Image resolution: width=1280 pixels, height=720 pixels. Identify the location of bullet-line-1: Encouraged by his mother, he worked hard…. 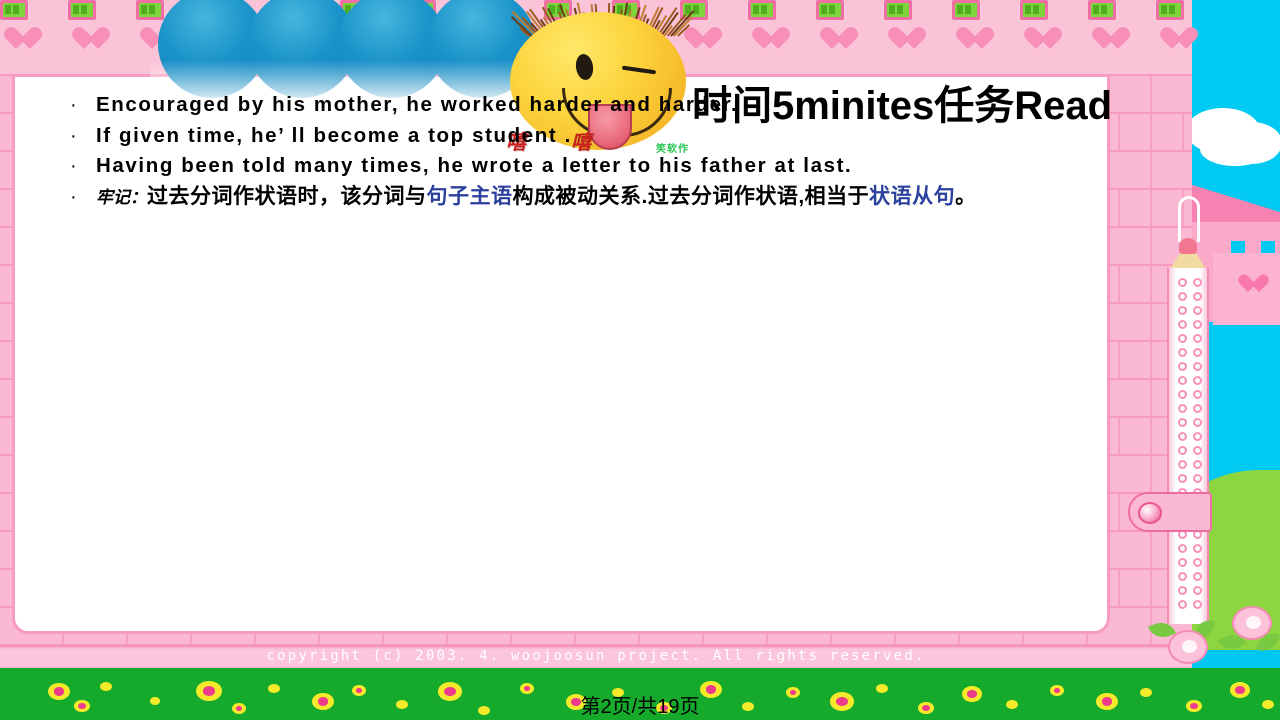
(417, 104).